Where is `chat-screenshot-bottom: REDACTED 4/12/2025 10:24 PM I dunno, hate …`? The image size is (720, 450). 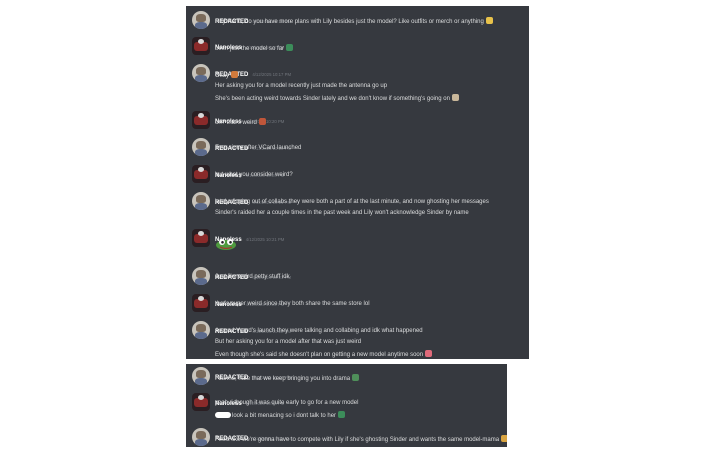 chat-screenshot-bottom: REDACTED 4/12/2025 10:24 PM I dunno, hate … is located at coordinates (346, 405).